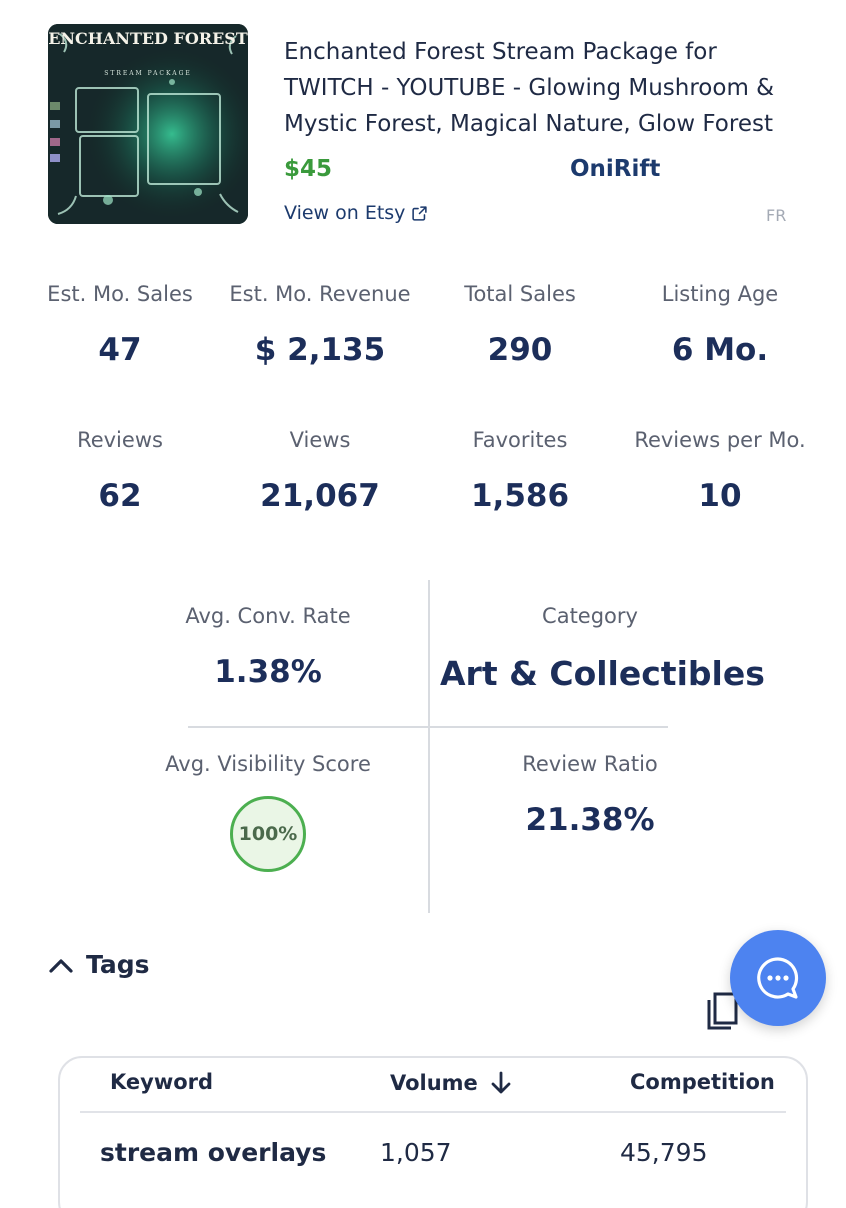 This screenshot has width=846, height=1208. What do you see at coordinates (120, 496) in the screenshot?
I see `stat-value: 62` at bounding box center [120, 496].